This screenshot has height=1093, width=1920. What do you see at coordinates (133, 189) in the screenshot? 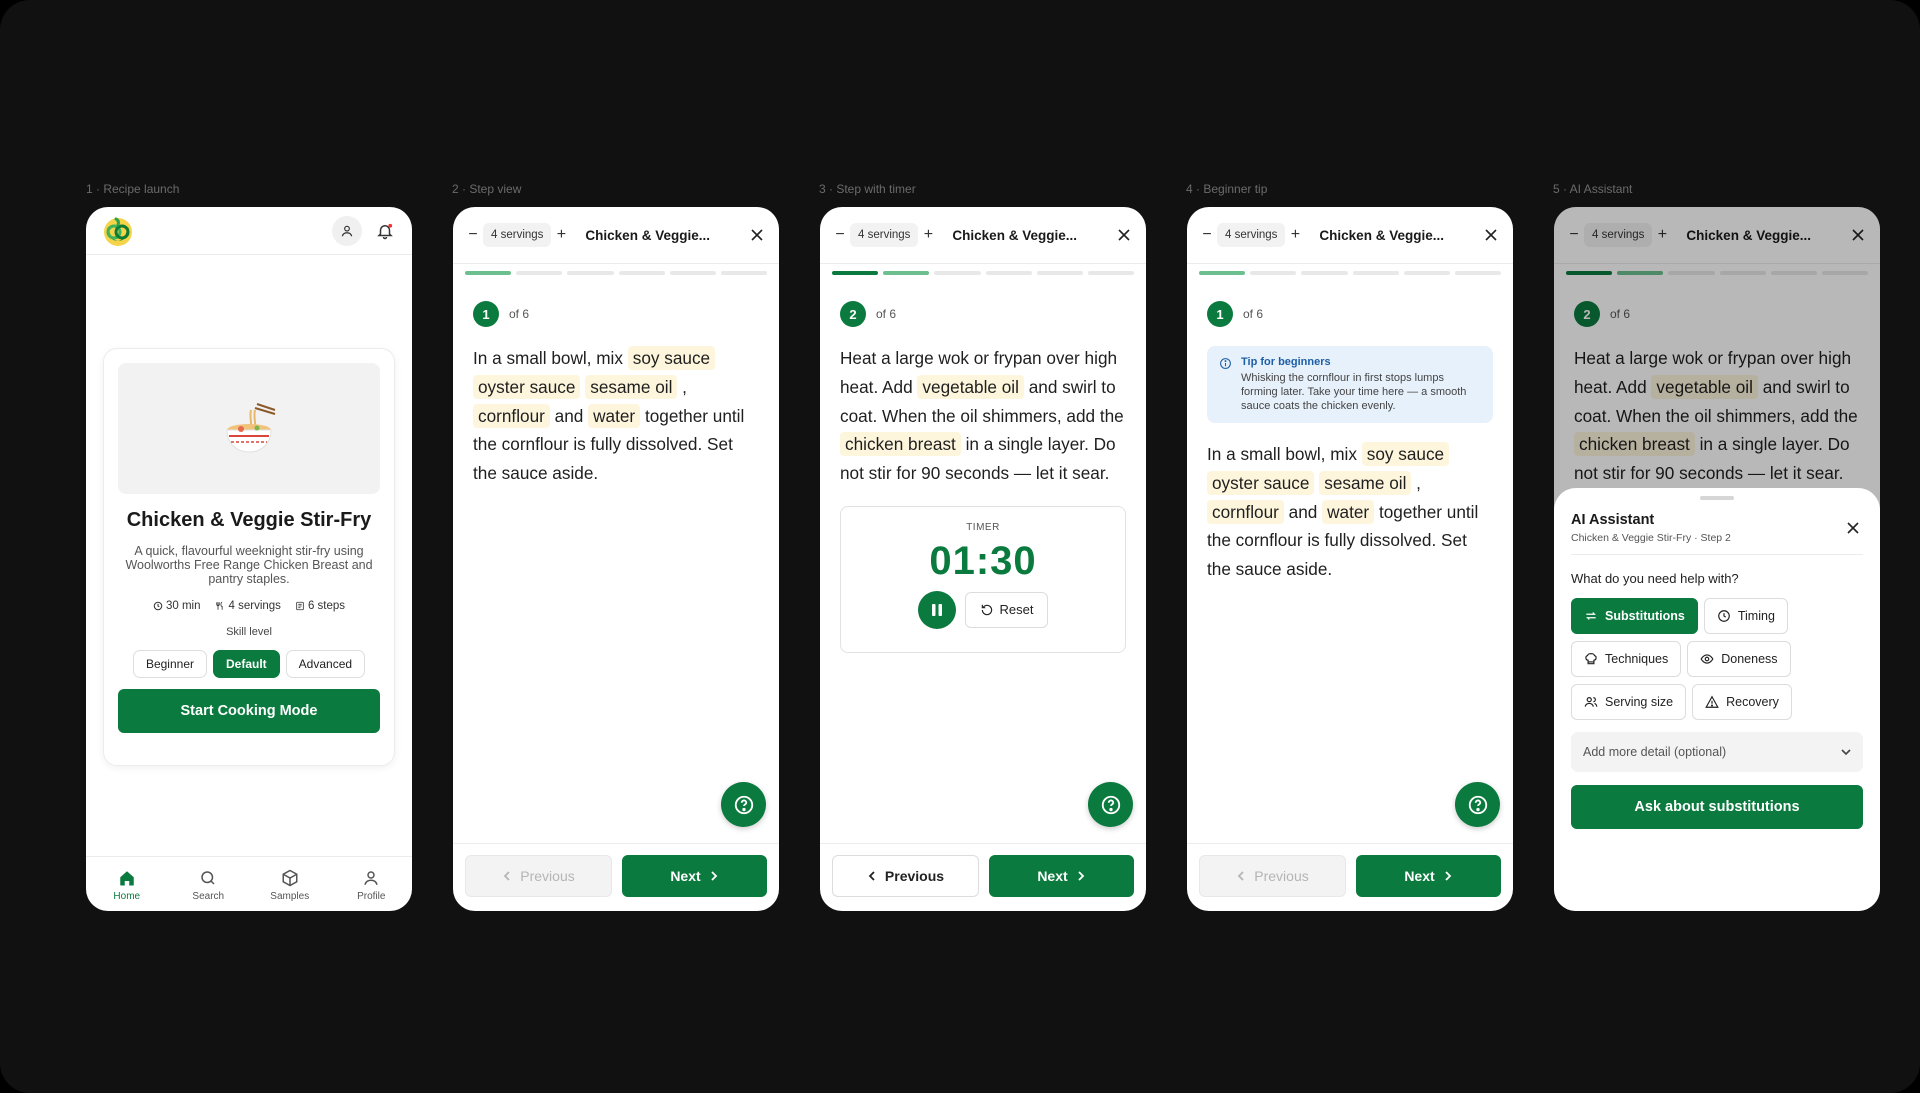
I see `frame-label-1: 1 · Recipe launch` at bounding box center [133, 189].